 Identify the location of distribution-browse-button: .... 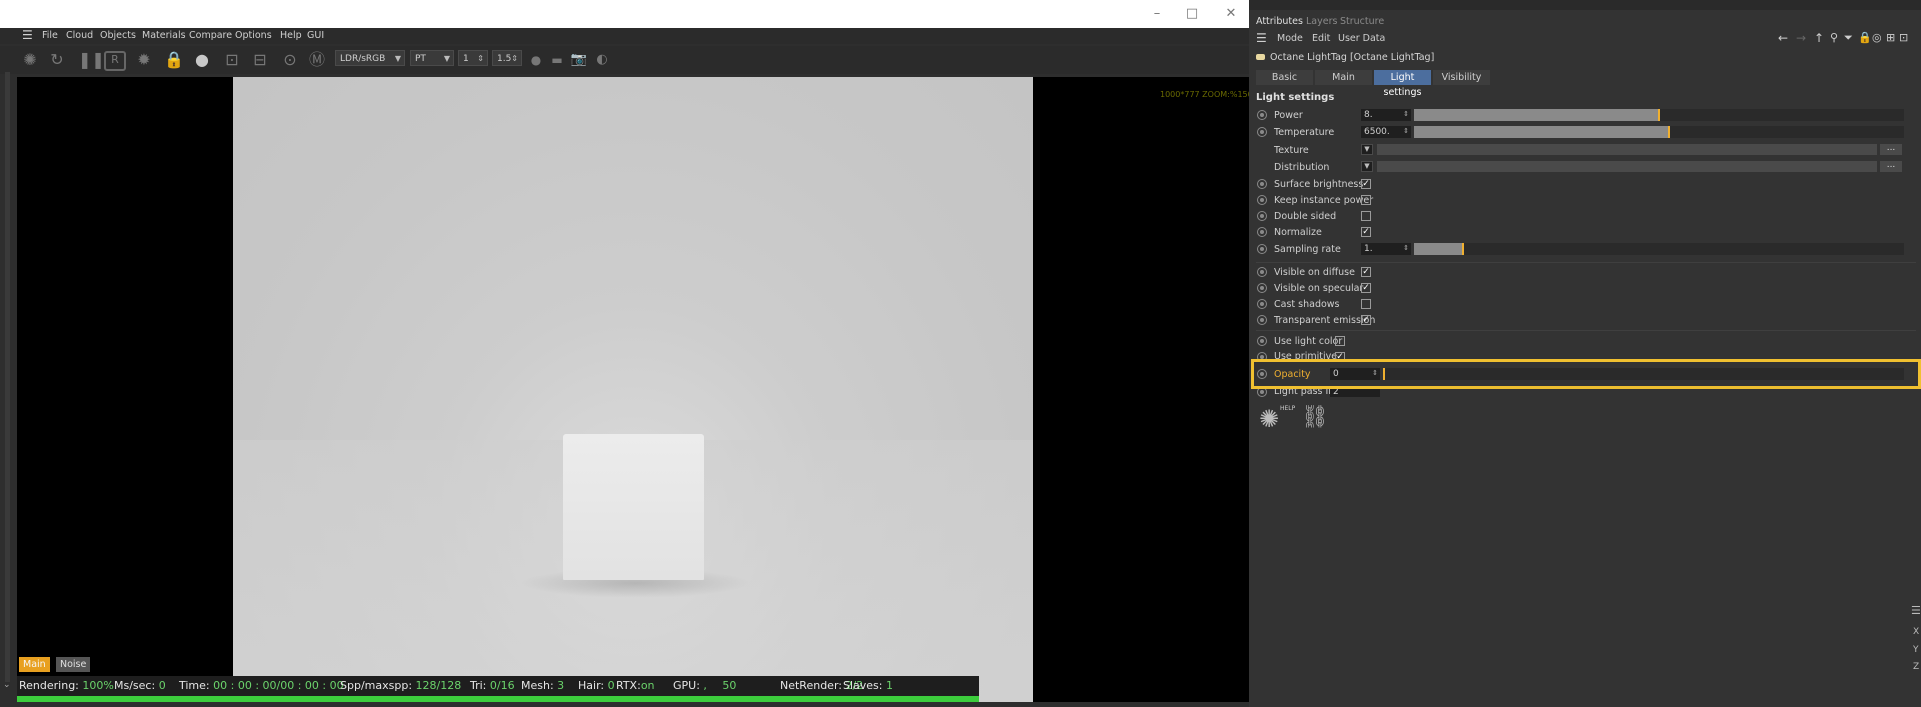
(1891, 166).